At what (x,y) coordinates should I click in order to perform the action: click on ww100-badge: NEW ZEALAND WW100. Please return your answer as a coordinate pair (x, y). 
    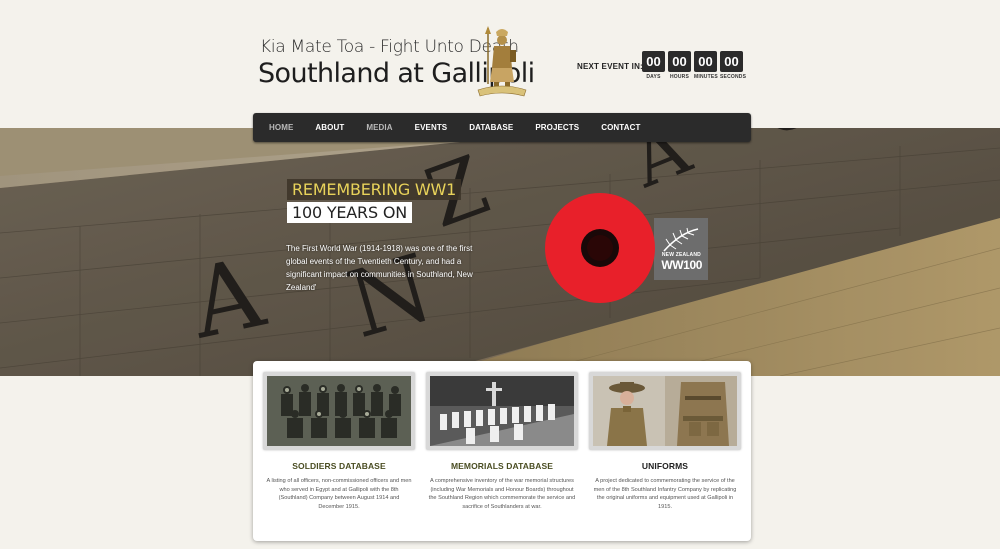
    Looking at the image, I should click on (681, 249).